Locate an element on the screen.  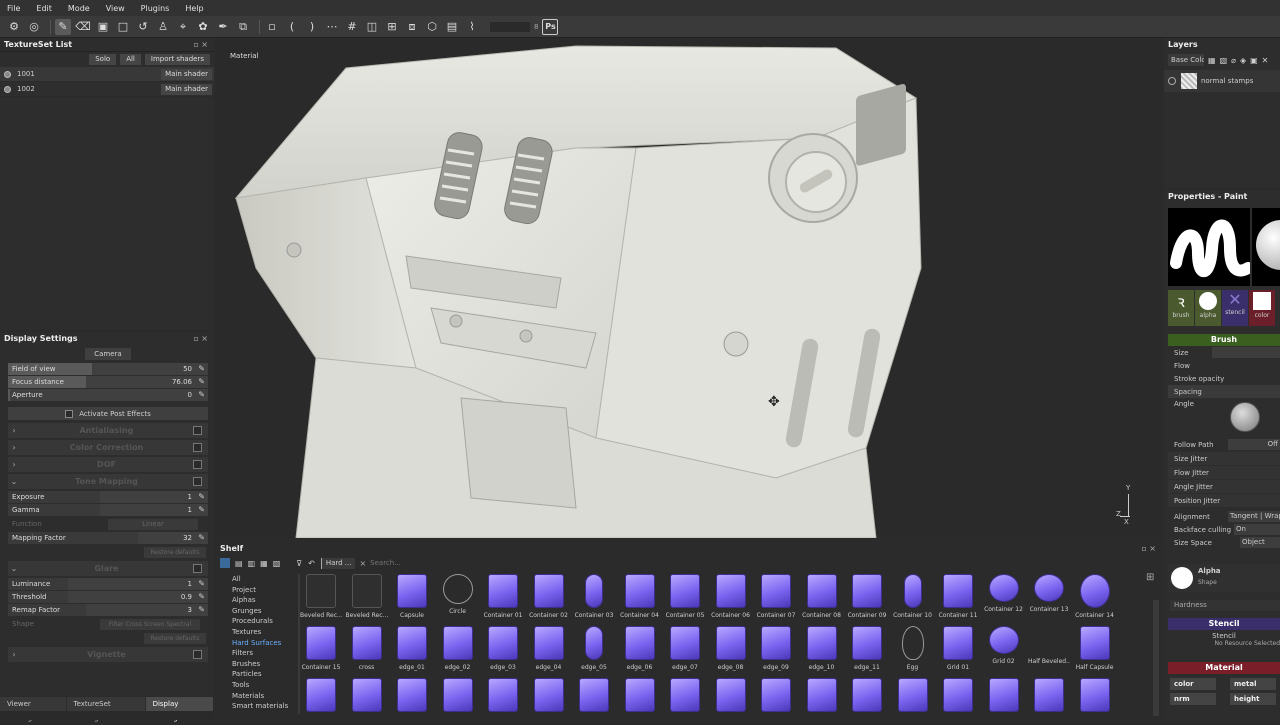
mapping-factor-slider: Mapping Factor 32 ✎ is located at coordinates (108, 538).